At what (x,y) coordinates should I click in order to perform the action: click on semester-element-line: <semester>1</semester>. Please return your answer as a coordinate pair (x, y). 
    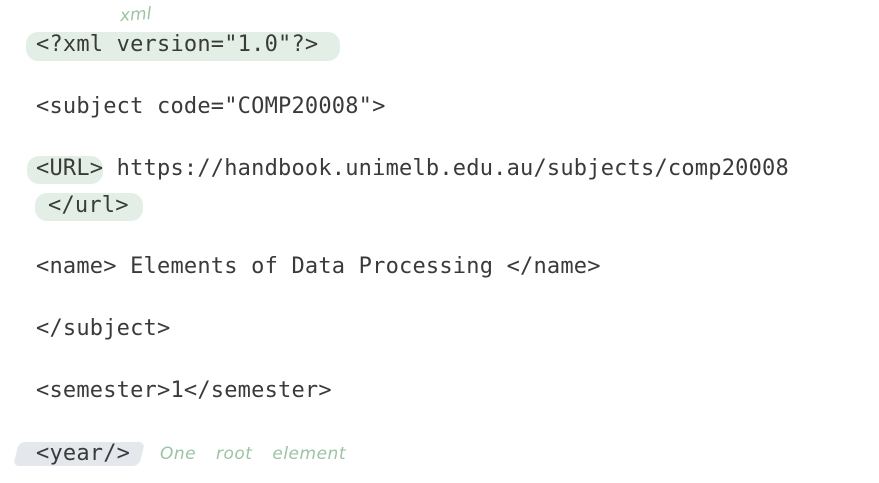
    Looking at the image, I should click on (184, 390).